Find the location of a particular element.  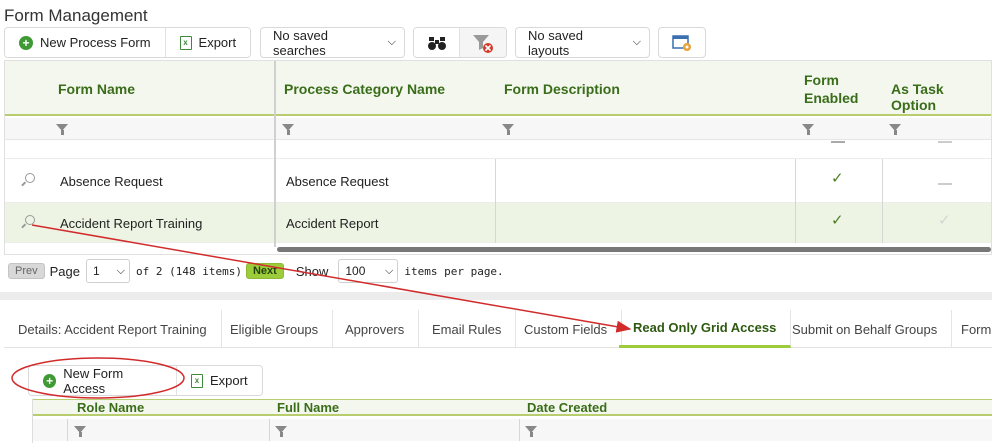

column-header-role-name: Role Name is located at coordinates (110, 407).